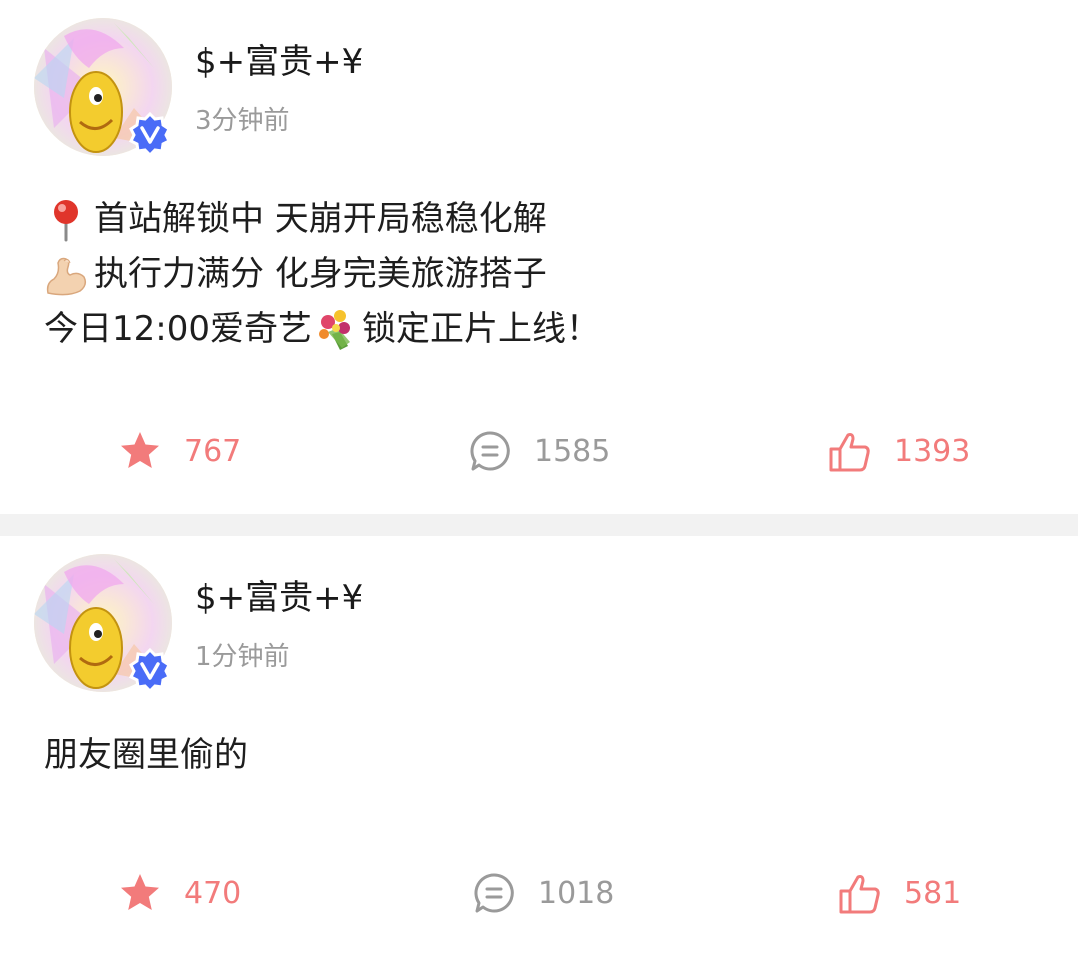 This screenshot has height=960, width=1078. Describe the element at coordinates (480, 329) in the screenshot. I see `content-text: 锁定正片上线！` at that location.